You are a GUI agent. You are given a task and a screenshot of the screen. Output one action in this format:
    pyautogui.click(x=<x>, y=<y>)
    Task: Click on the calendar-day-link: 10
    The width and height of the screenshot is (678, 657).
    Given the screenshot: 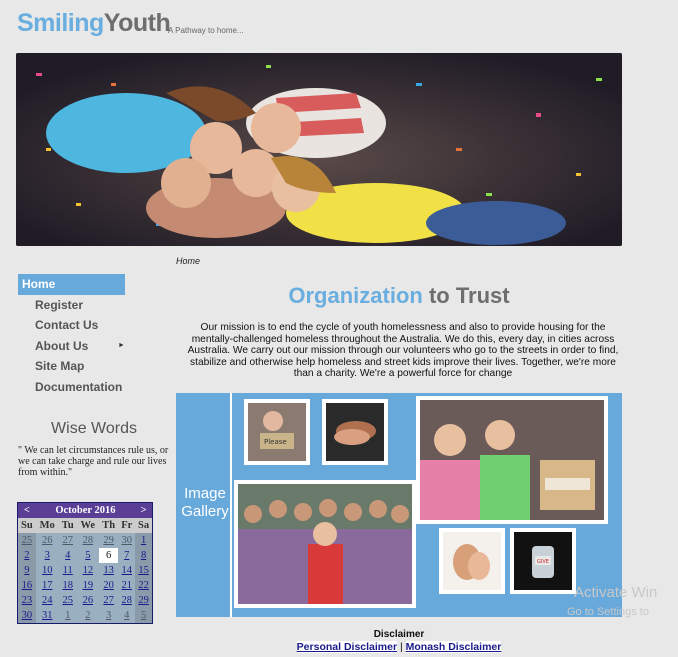 What is the action you would take?
    pyautogui.click(x=47, y=570)
    